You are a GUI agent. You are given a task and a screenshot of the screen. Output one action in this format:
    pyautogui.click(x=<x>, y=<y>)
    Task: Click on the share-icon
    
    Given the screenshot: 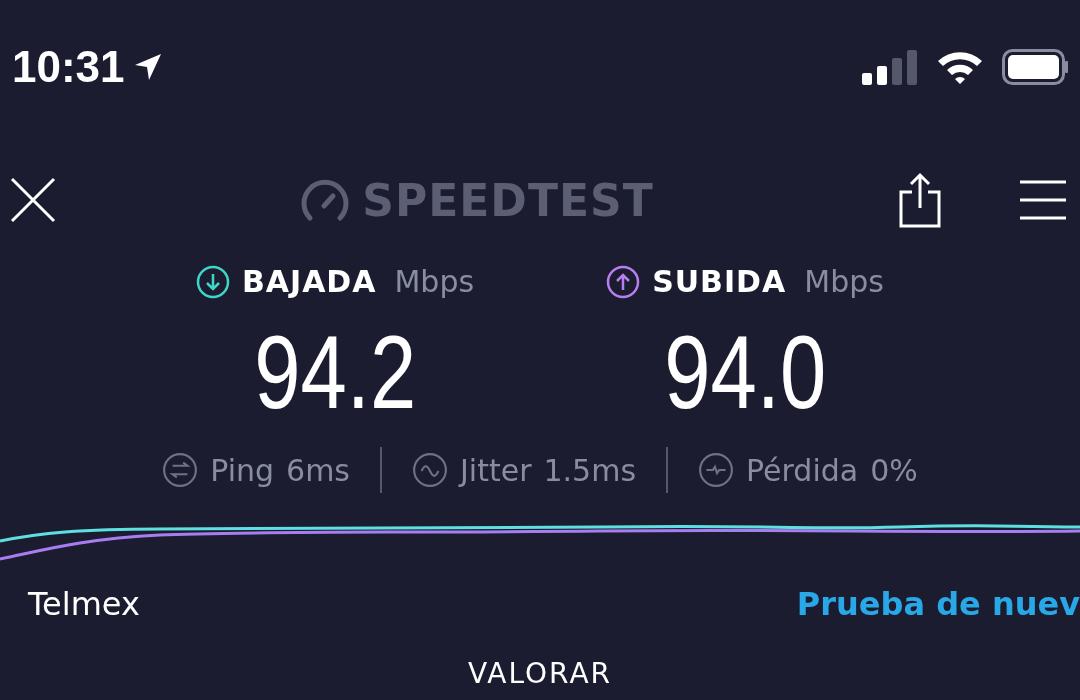 What is the action you would take?
    pyautogui.click(x=920, y=200)
    